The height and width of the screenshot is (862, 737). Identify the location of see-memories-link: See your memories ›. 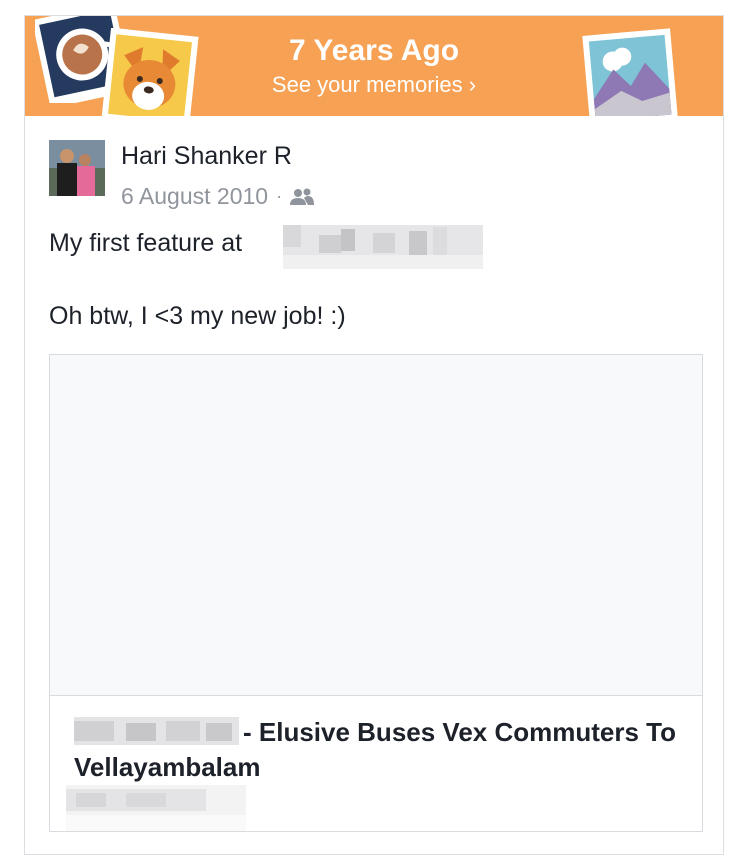
(374, 85).